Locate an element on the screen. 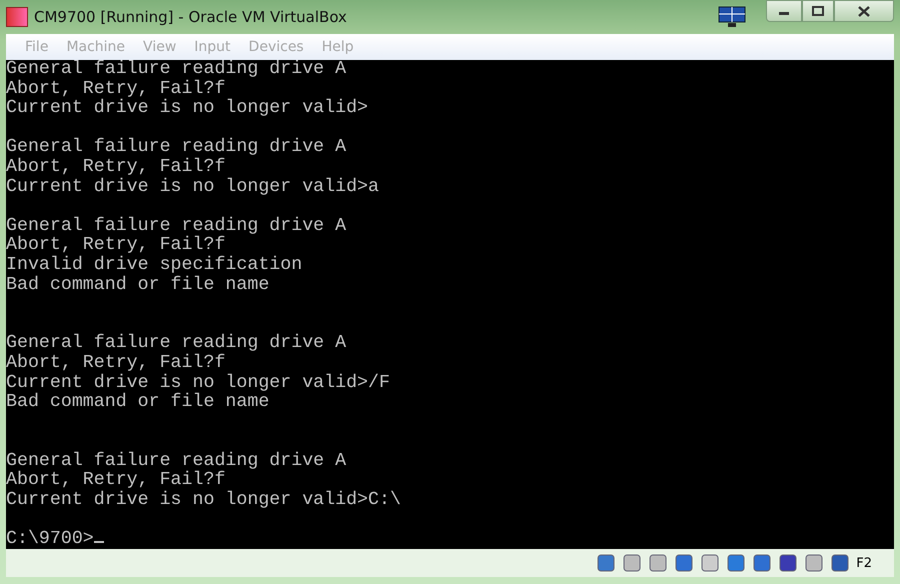 The height and width of the screenshot is (584, 900). close-icon is located at coordinates (864, 11).